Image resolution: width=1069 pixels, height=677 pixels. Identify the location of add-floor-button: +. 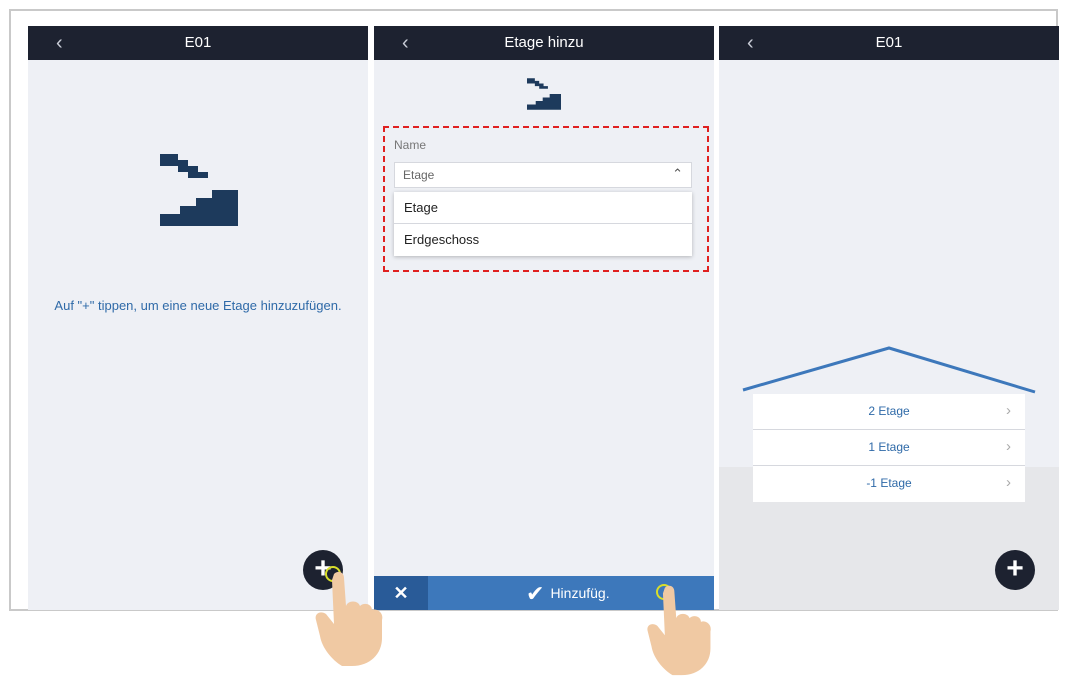
(1015, 570).